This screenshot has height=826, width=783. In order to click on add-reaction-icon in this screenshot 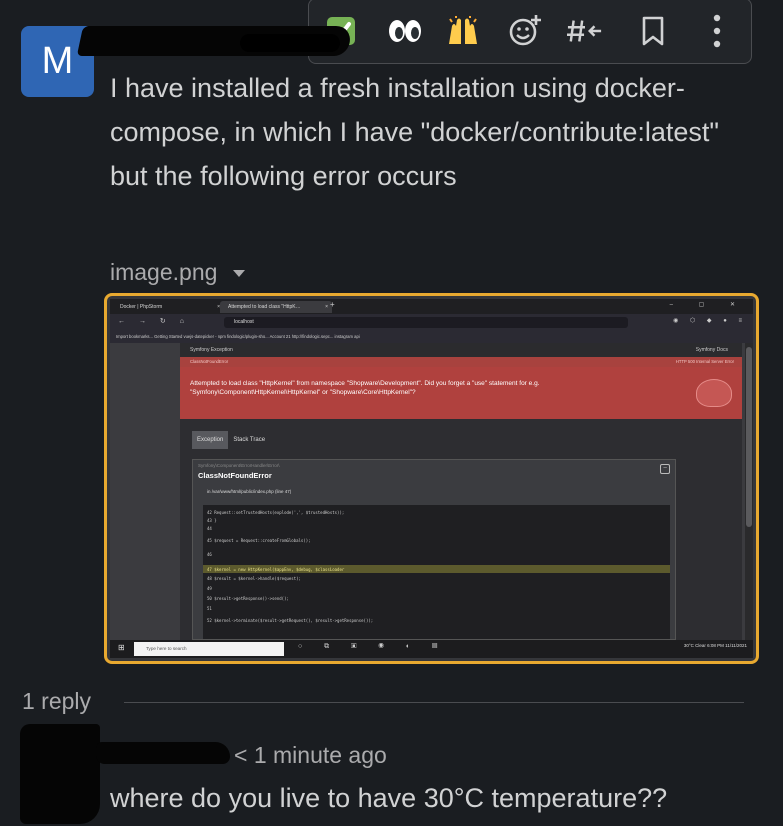, I will do `click(525, 31)`.